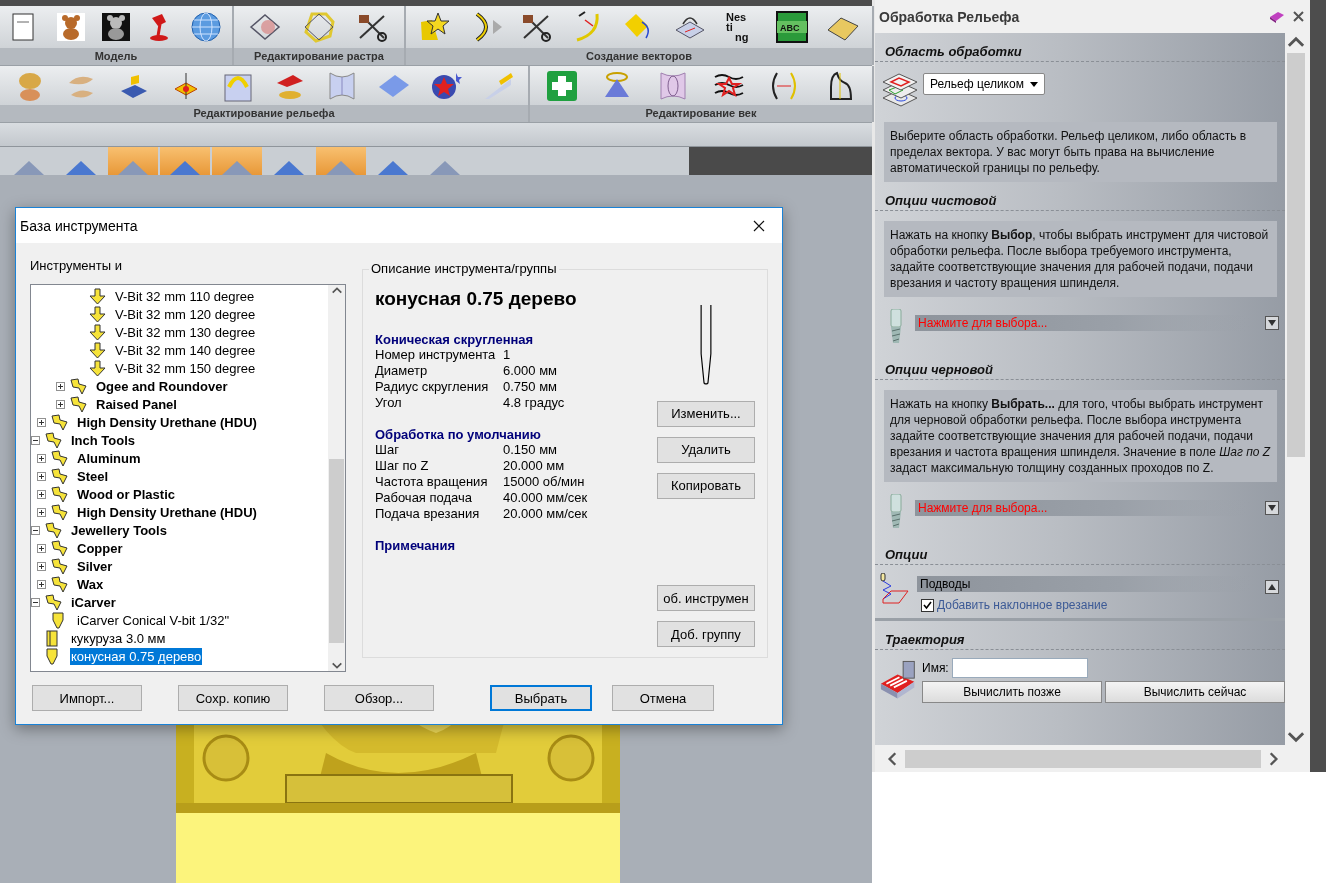 The height and width of the screenshot is (883, 1326). Describe the element at coordinates (927, 605) in the screenshot. I see `checkmark-icon` at that location.